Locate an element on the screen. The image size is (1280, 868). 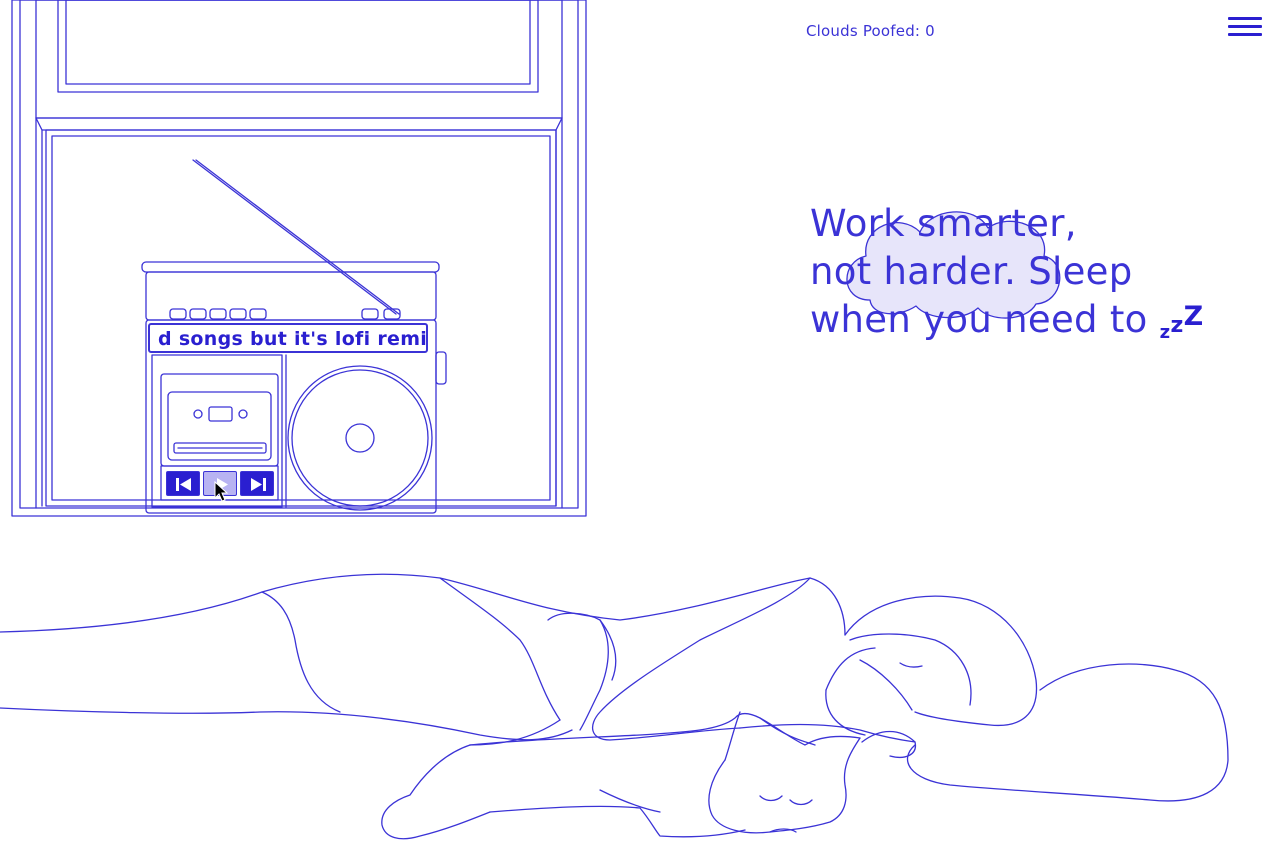
z-large: Z is located at coordinates (1193, 316).